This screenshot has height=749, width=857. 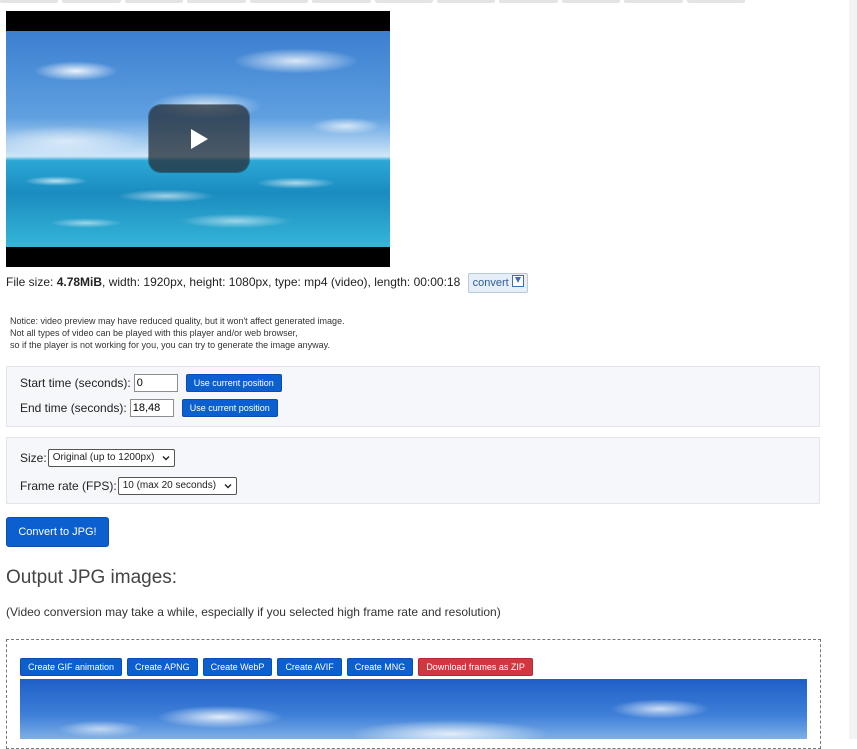 I want to click on size-row: Size: Original (up to 1200px), so click(x=98, y=458).